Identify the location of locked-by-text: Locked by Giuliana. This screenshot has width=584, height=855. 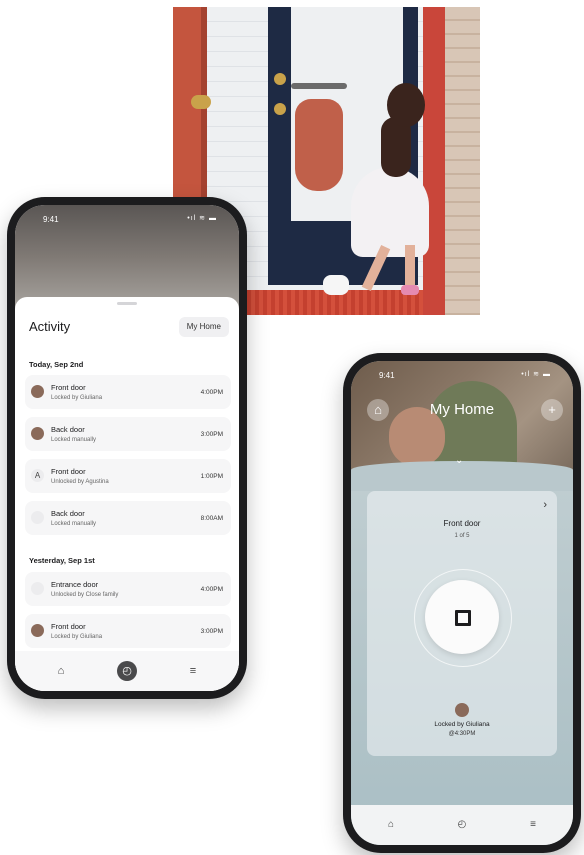
(462, 724).